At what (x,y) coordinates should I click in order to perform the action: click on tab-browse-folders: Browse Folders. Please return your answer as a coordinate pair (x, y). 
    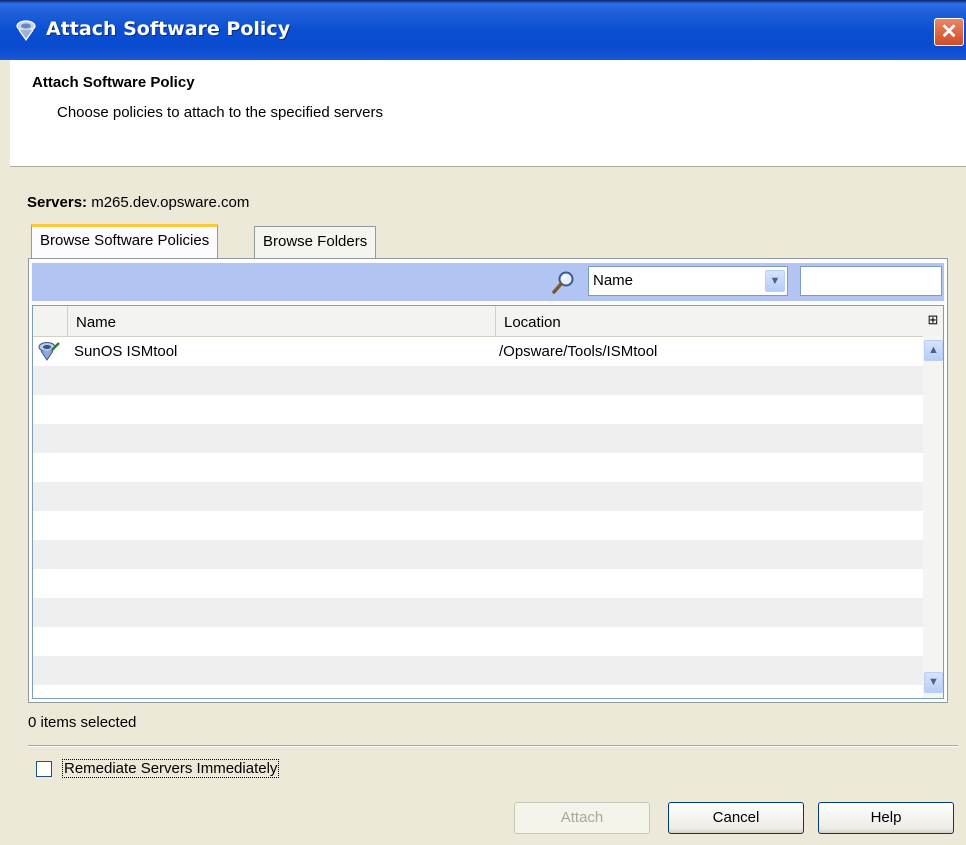
    Looking at the image, I should click on (315, 242).